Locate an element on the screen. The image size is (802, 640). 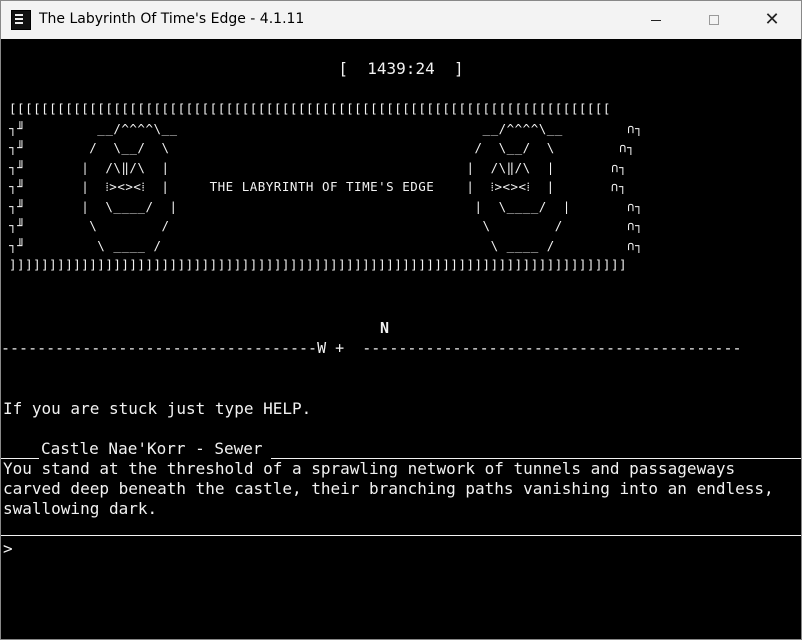
close-button: ✕ is located at coordinates (772, 20).